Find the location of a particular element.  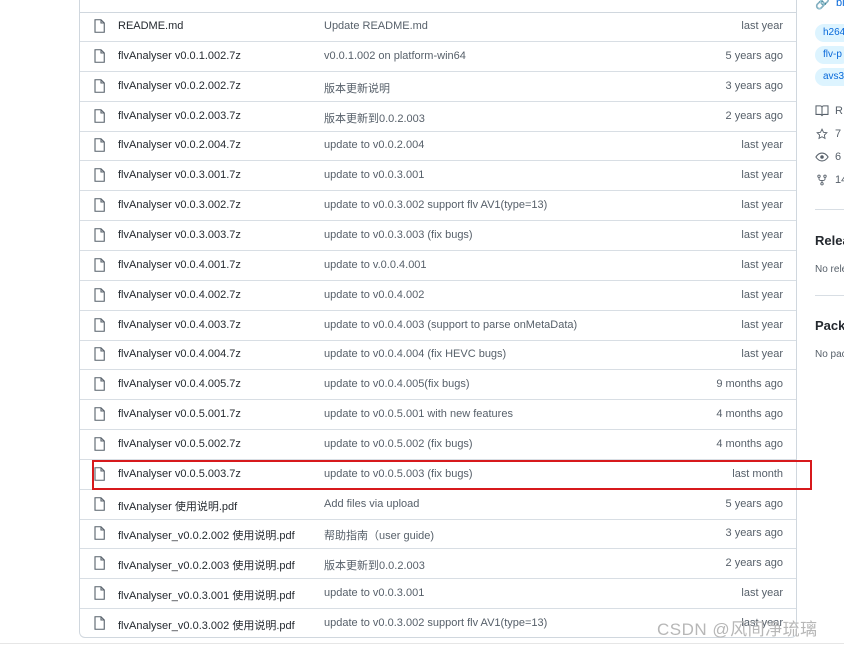

topic-tag-avs3: avs3 is located at coordinates (829, 77).